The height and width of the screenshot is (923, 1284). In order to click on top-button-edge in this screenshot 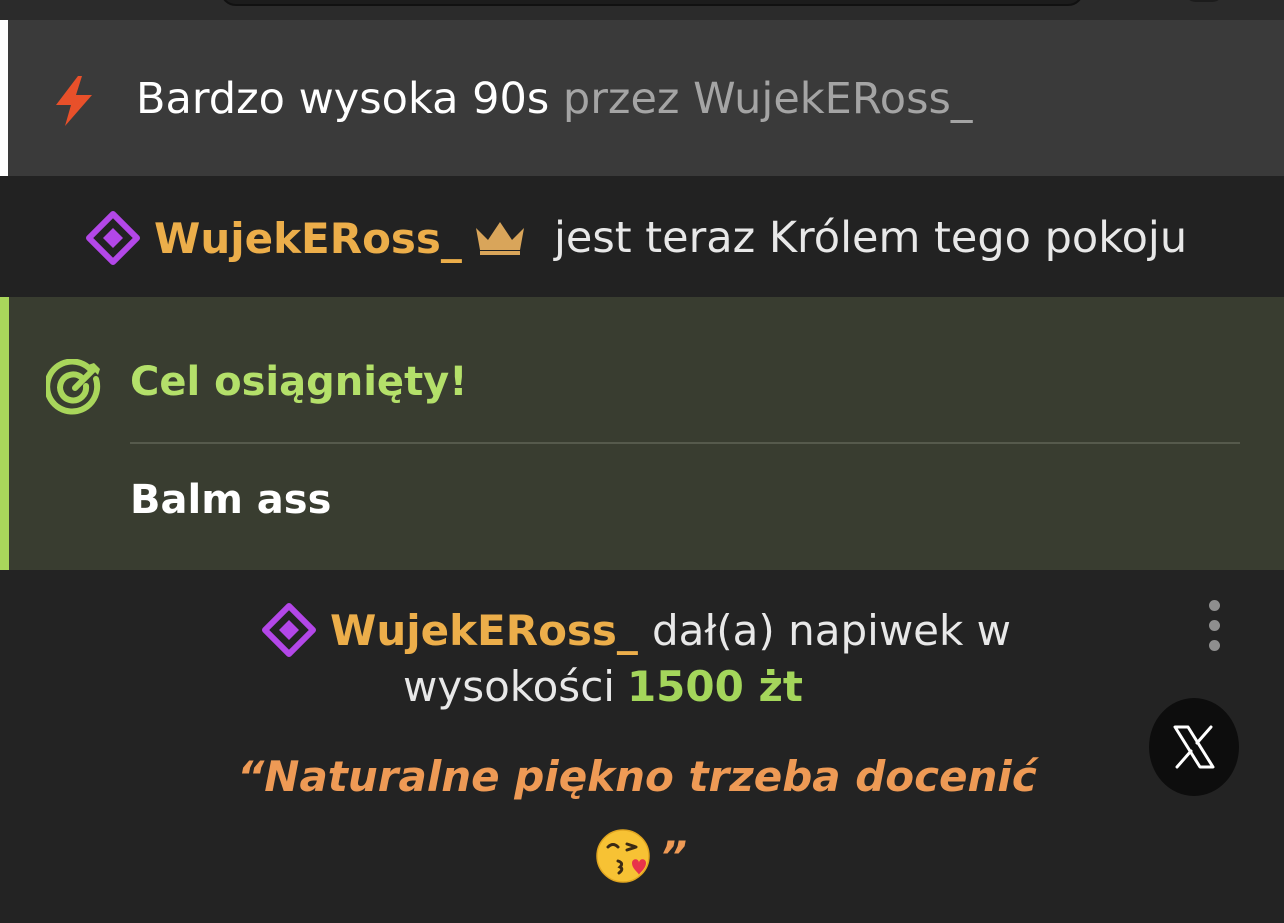, I will do `click(1204, 1)`.